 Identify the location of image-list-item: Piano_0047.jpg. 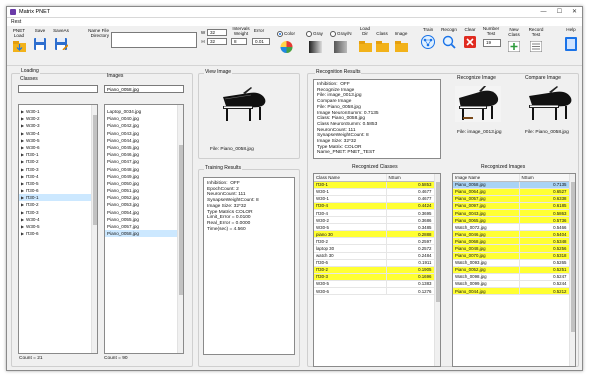
(141, 161).